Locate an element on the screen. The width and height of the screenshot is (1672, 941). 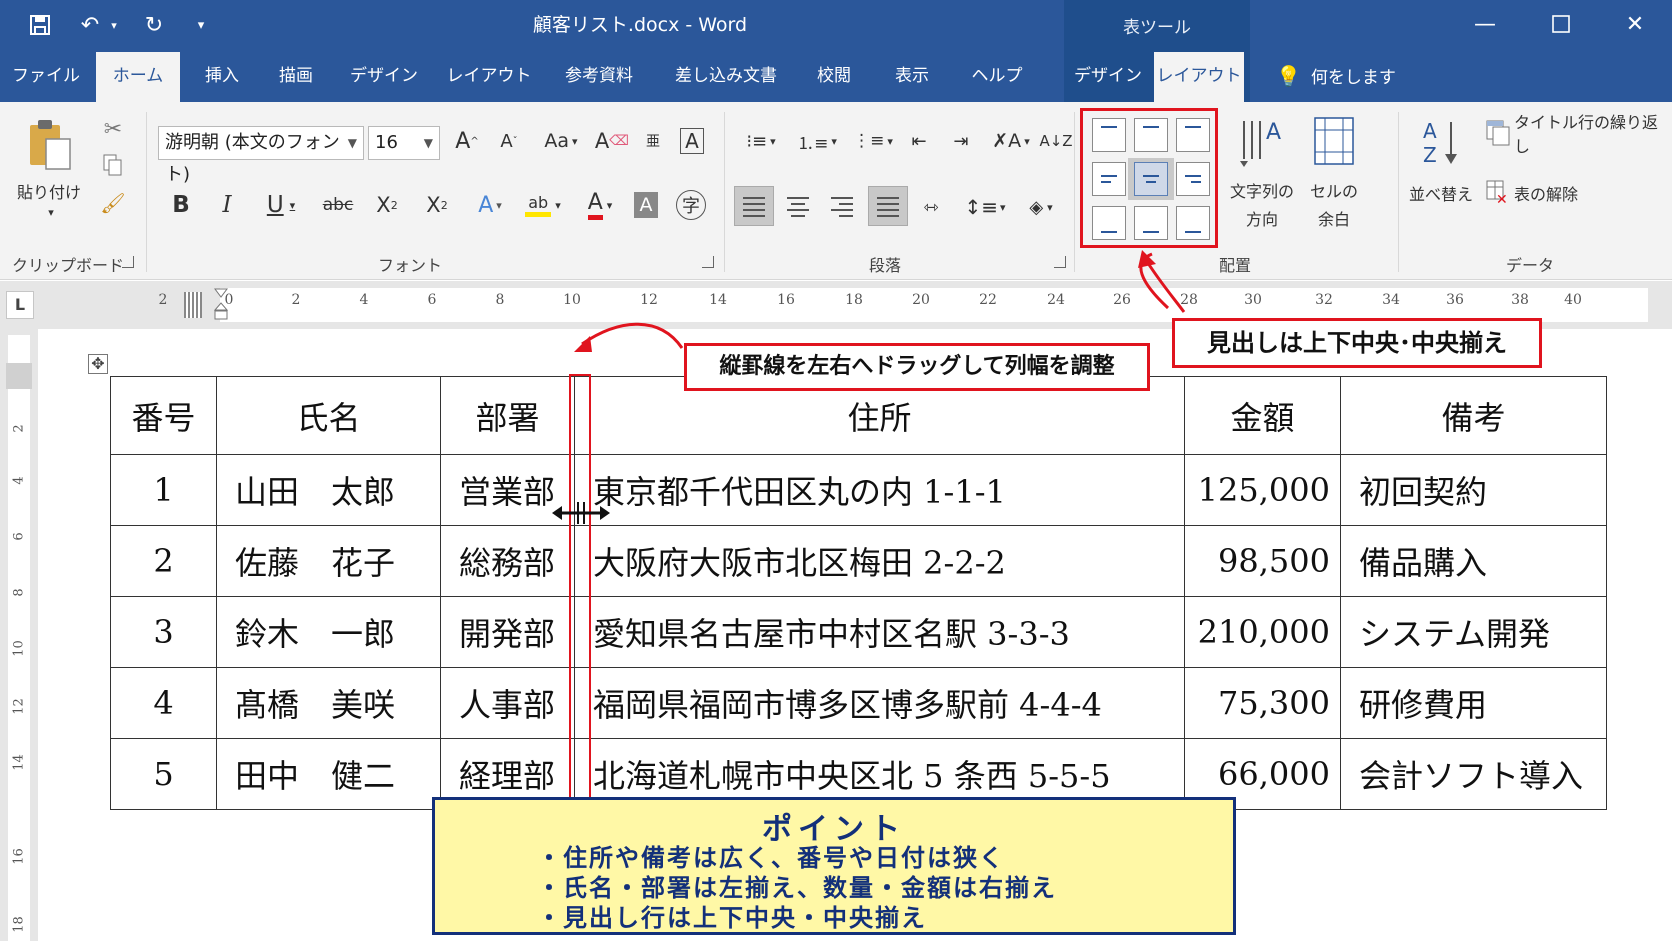
align-bottom-left-icon is located at coordinates (1109, 223).